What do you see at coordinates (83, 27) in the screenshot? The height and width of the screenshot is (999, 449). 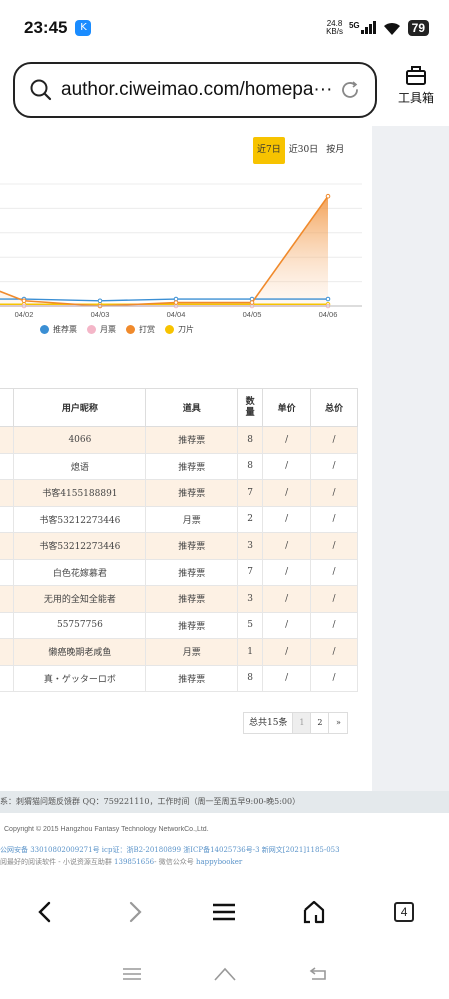 I see `app-notification-icon: K` at bounding box center [83, 27].